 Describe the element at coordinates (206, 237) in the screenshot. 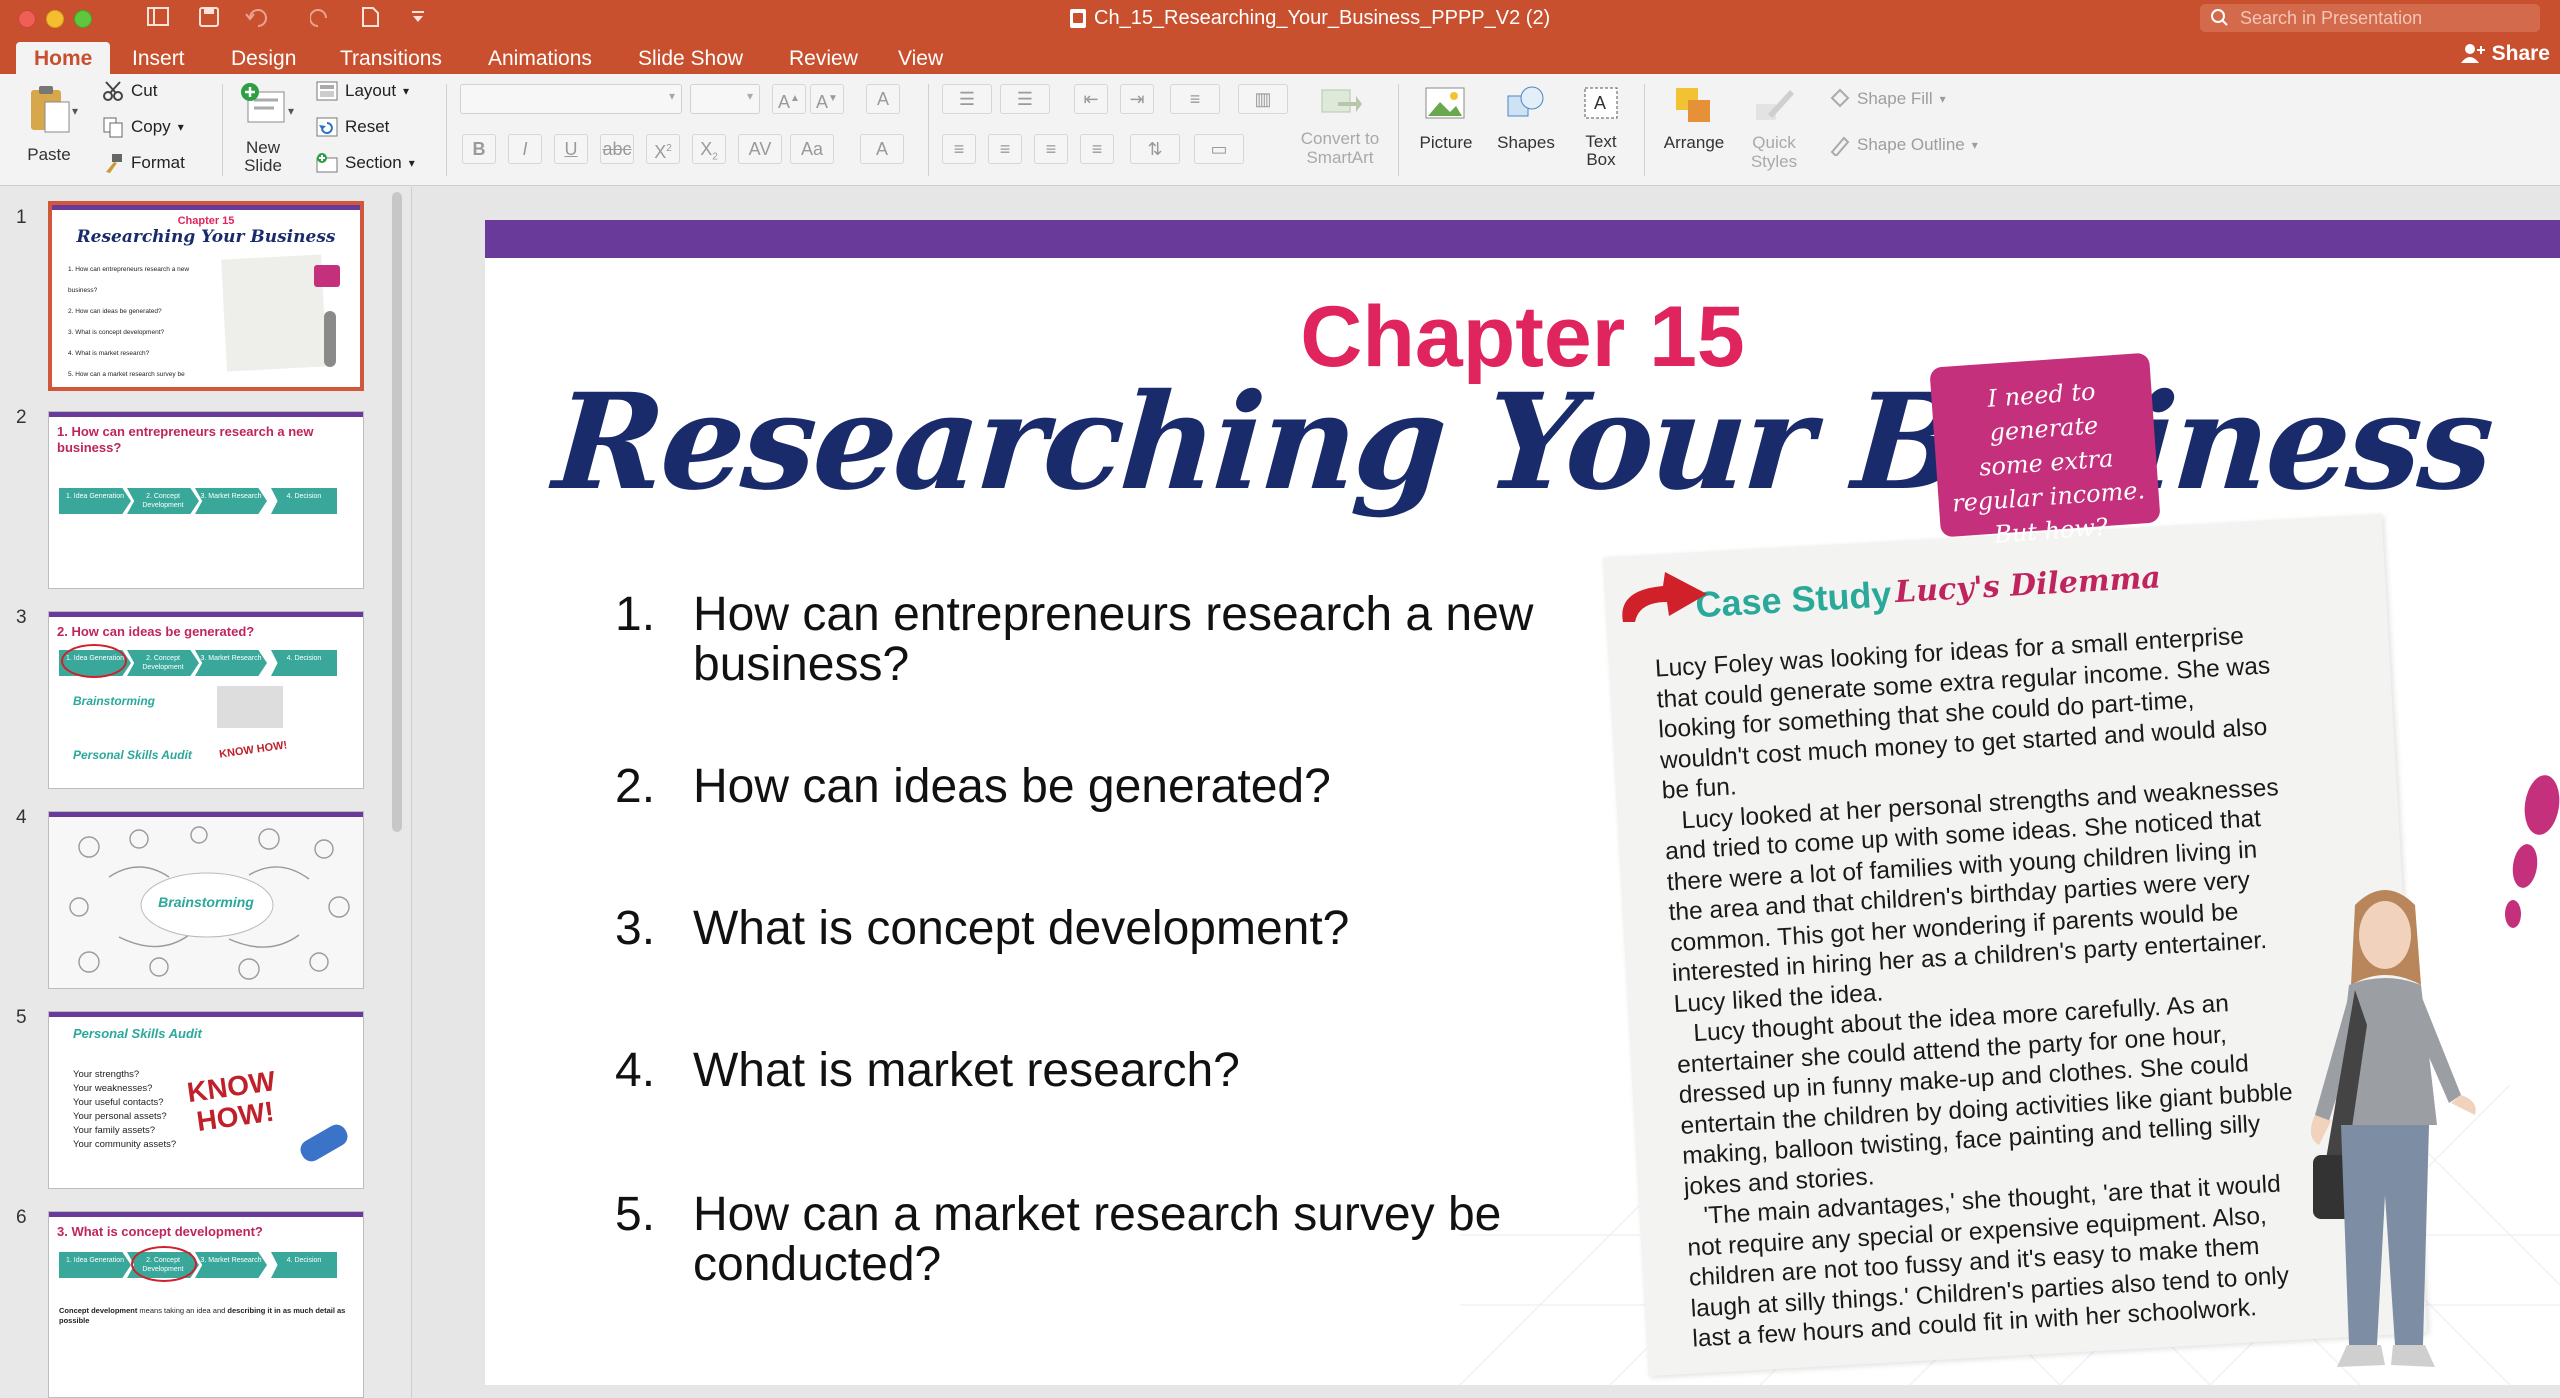

I see `thumbnail-title: Researching Your Business` at that location.